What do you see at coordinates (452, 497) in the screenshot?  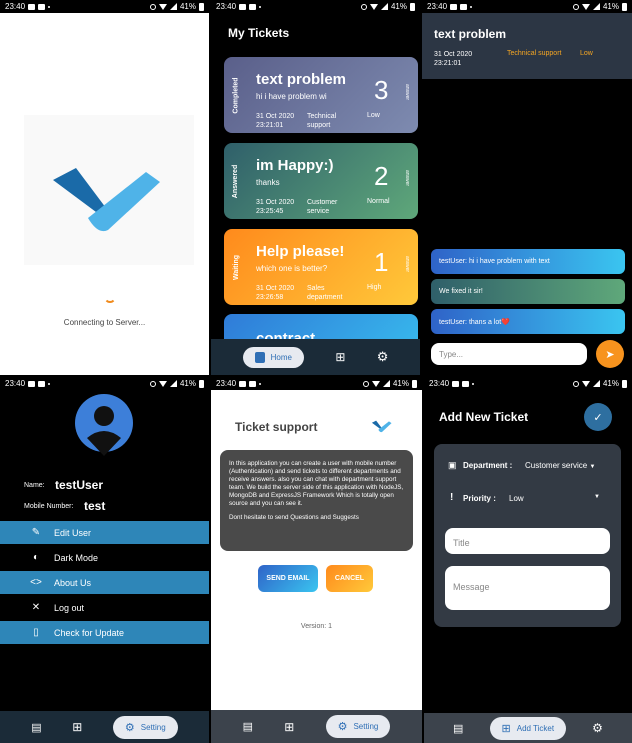 I see `priority-icon: !` at bounding box center [452, 497].